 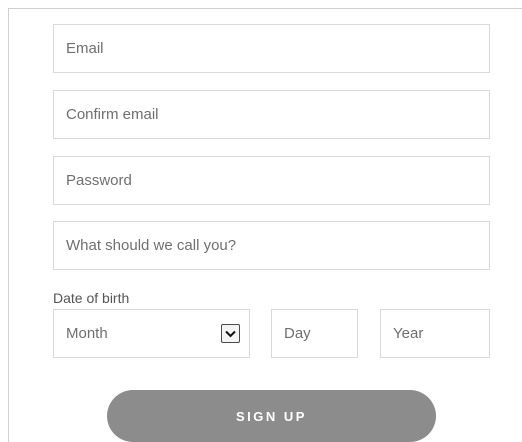 I want to click on year-field-container, so click(x=435, y=333).